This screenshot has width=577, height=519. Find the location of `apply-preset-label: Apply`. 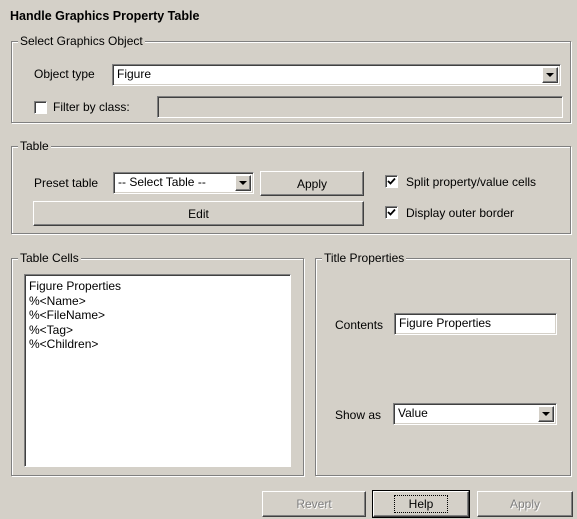

apply-preset-label: Apply is located at coordinates (312, 183).